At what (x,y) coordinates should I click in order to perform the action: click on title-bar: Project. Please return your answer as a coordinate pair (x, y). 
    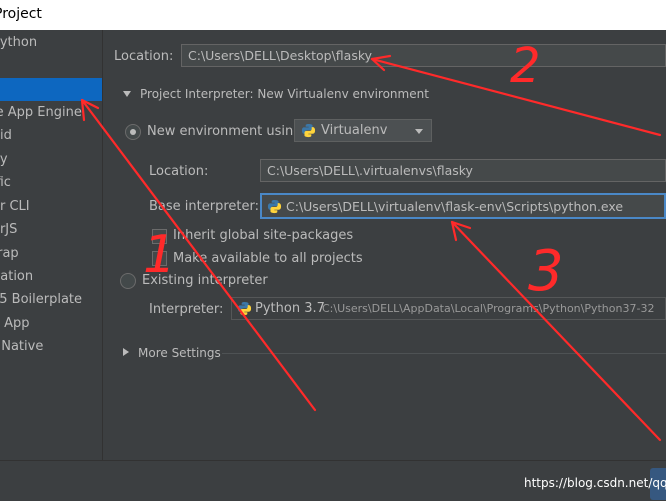
    Looking at the image, I should click on (333, 15).